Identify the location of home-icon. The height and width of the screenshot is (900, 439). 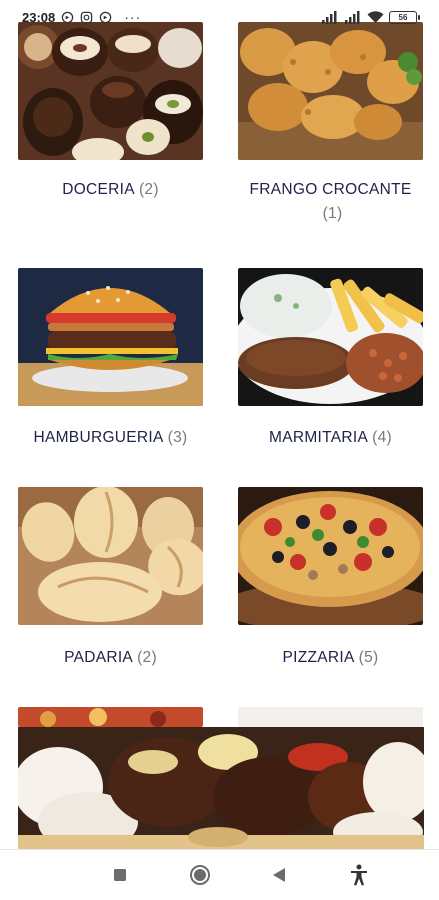
(199, 875).